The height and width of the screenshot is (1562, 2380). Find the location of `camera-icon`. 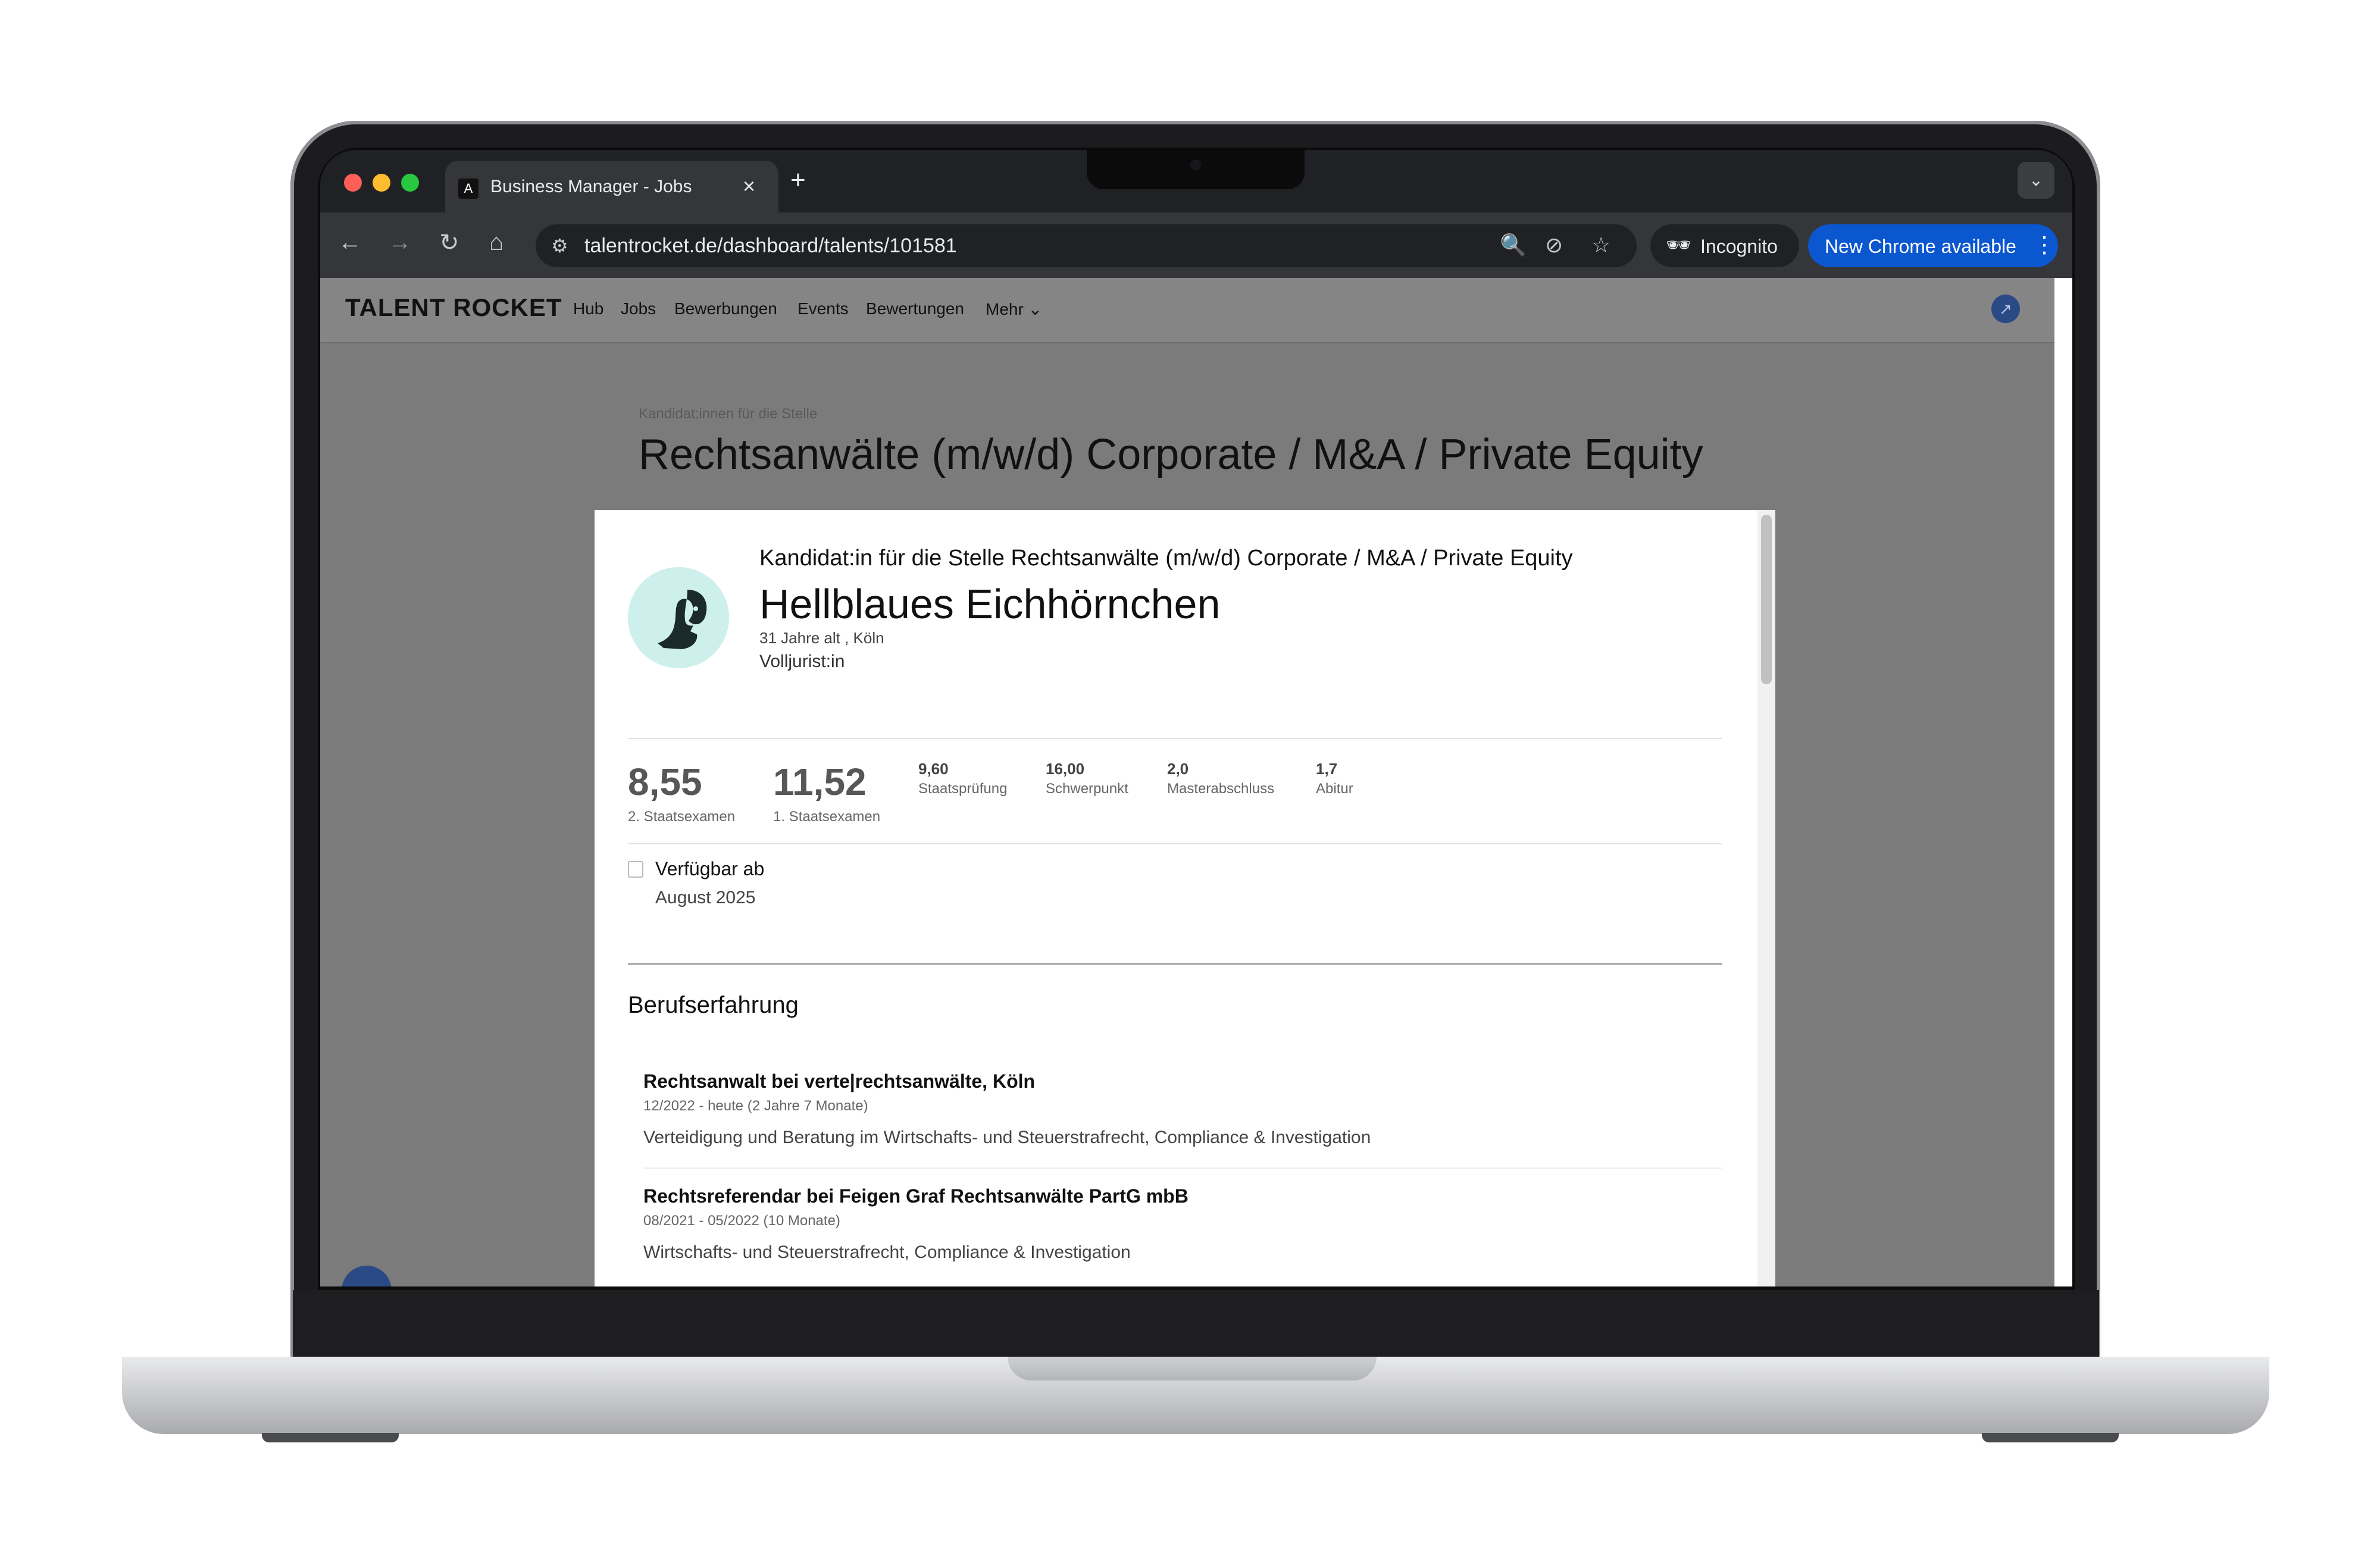

camera-icon is located at coordinates (1195, 164).